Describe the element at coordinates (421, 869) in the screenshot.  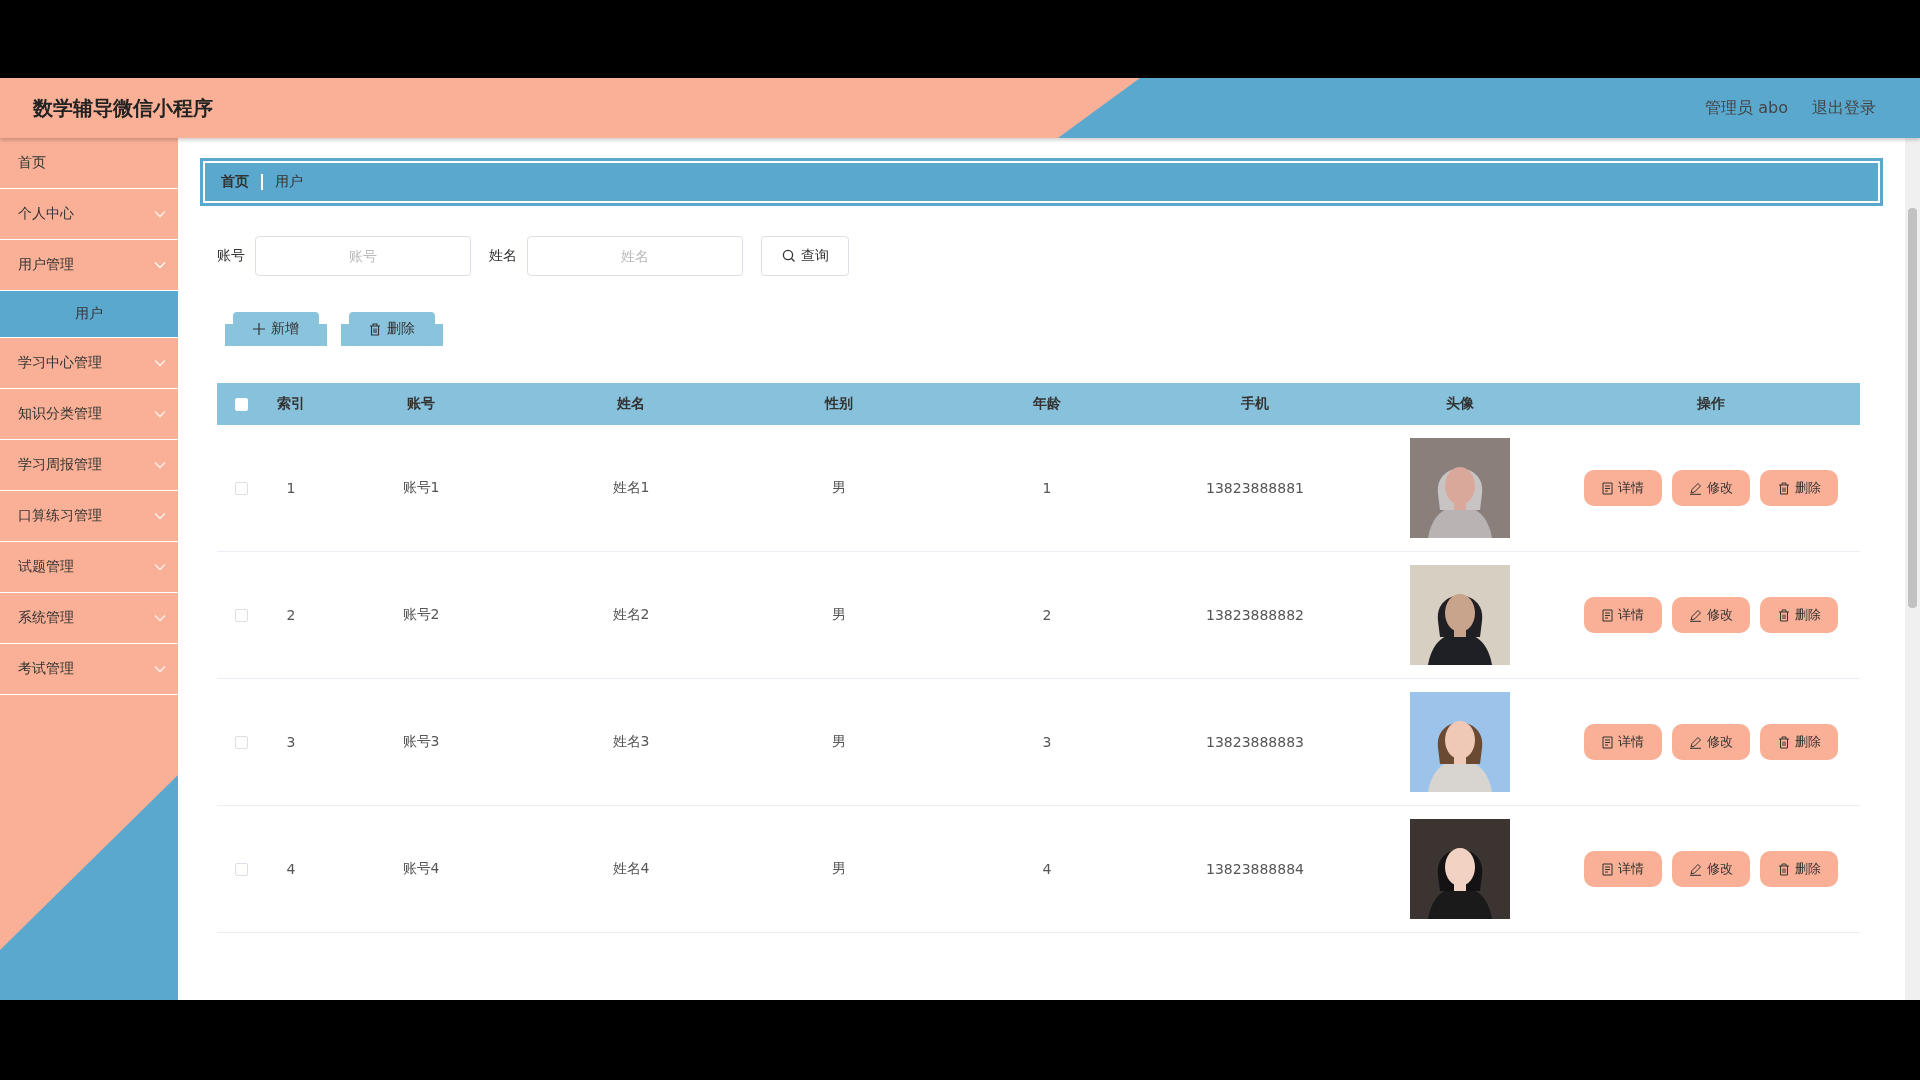
I see `table-cell: 账号4` at that location.